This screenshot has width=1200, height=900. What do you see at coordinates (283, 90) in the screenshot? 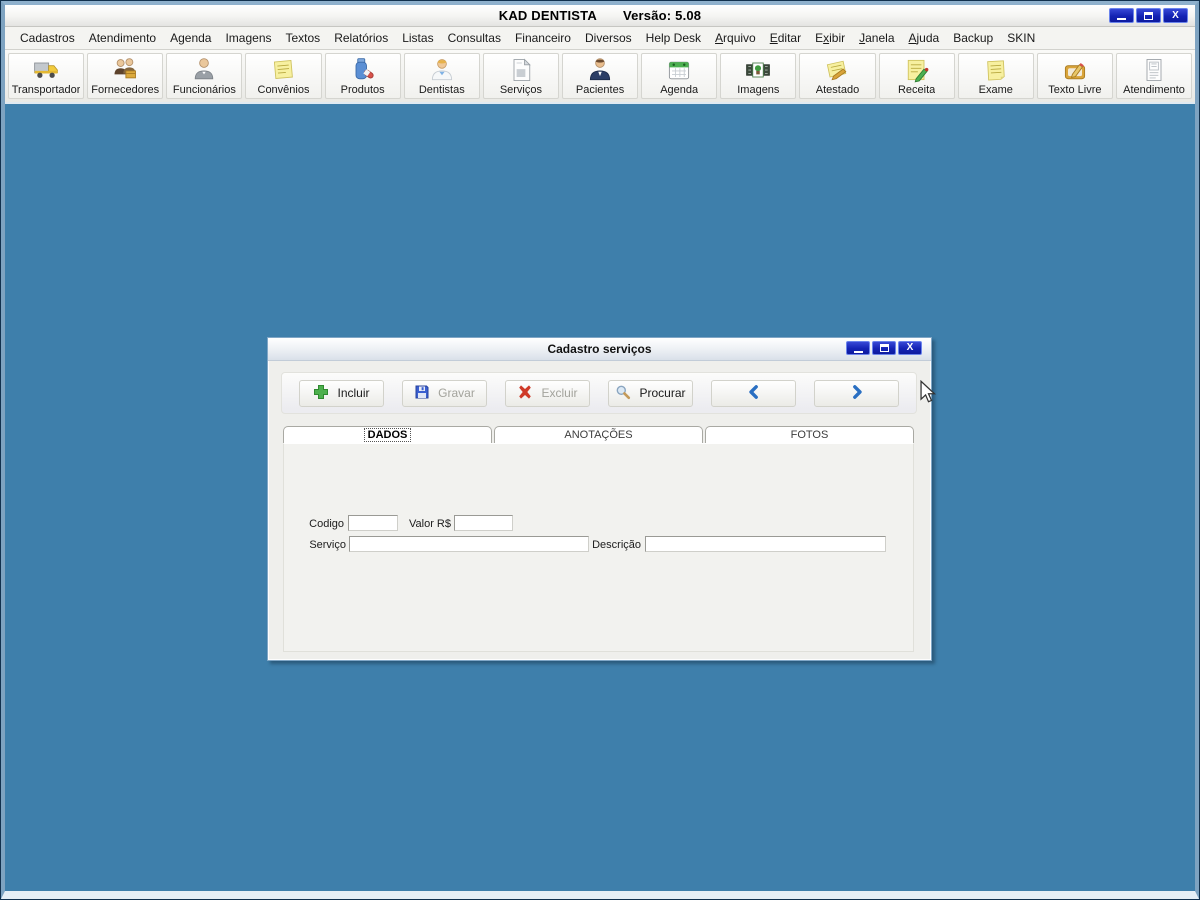
I see `toolbar-button-label: Convênios` at bounding box center [283, 90].